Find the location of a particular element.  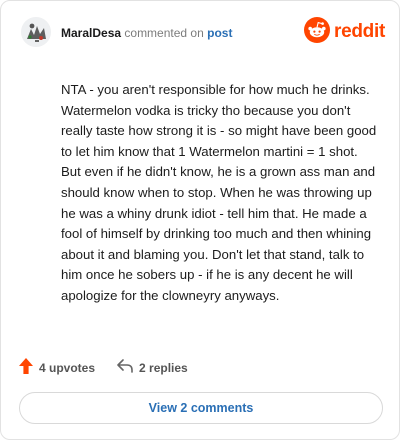

view-comments-button: View 2 comments is located at coordinates (201, 408).